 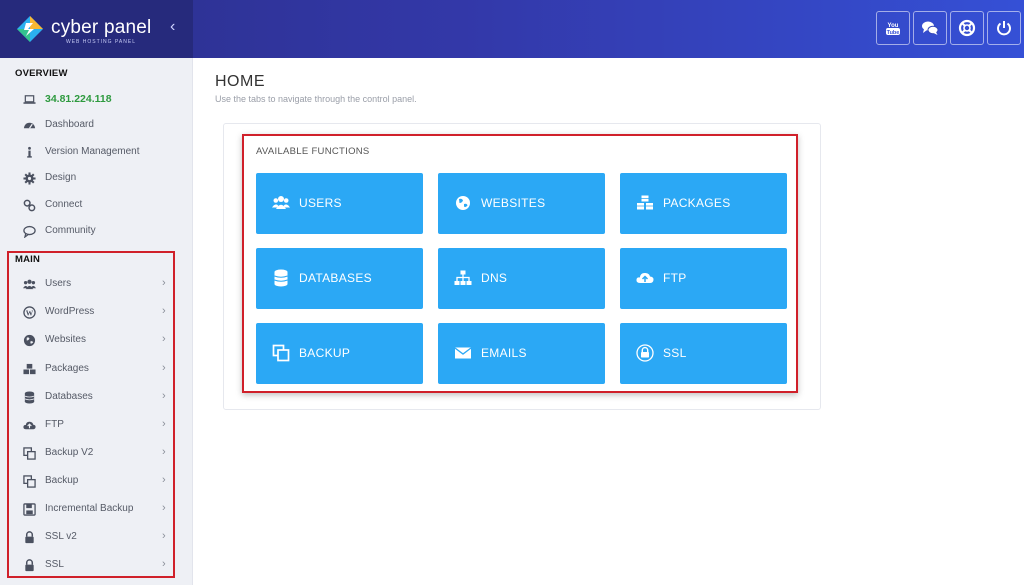 I want to click on tile-label: USERS, so click(x=320, y=203).